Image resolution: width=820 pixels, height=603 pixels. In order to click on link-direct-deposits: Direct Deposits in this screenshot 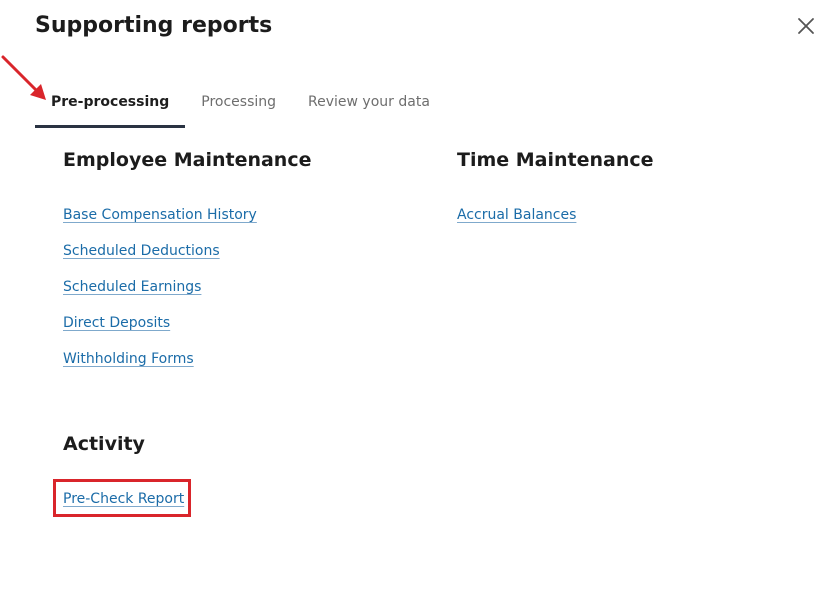, I will do `click(116, 323)`.